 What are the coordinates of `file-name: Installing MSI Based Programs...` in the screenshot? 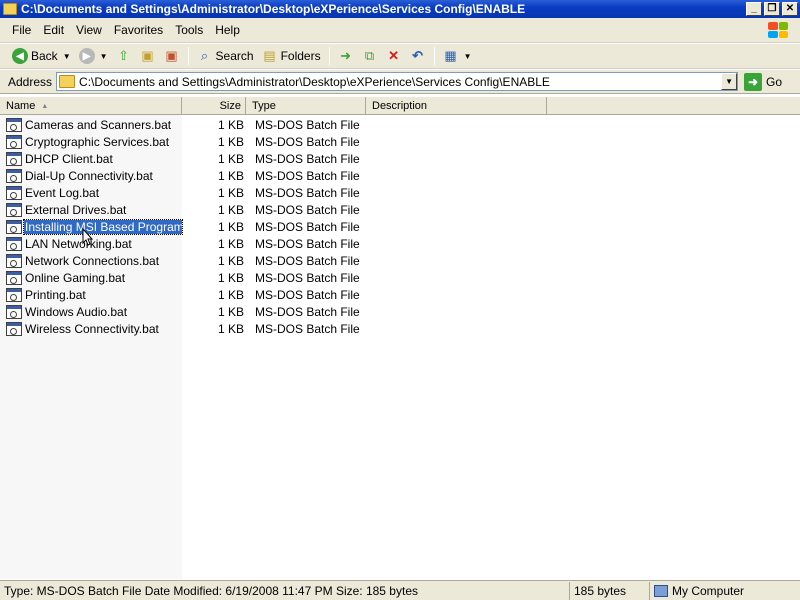 It's located at (103, 226).